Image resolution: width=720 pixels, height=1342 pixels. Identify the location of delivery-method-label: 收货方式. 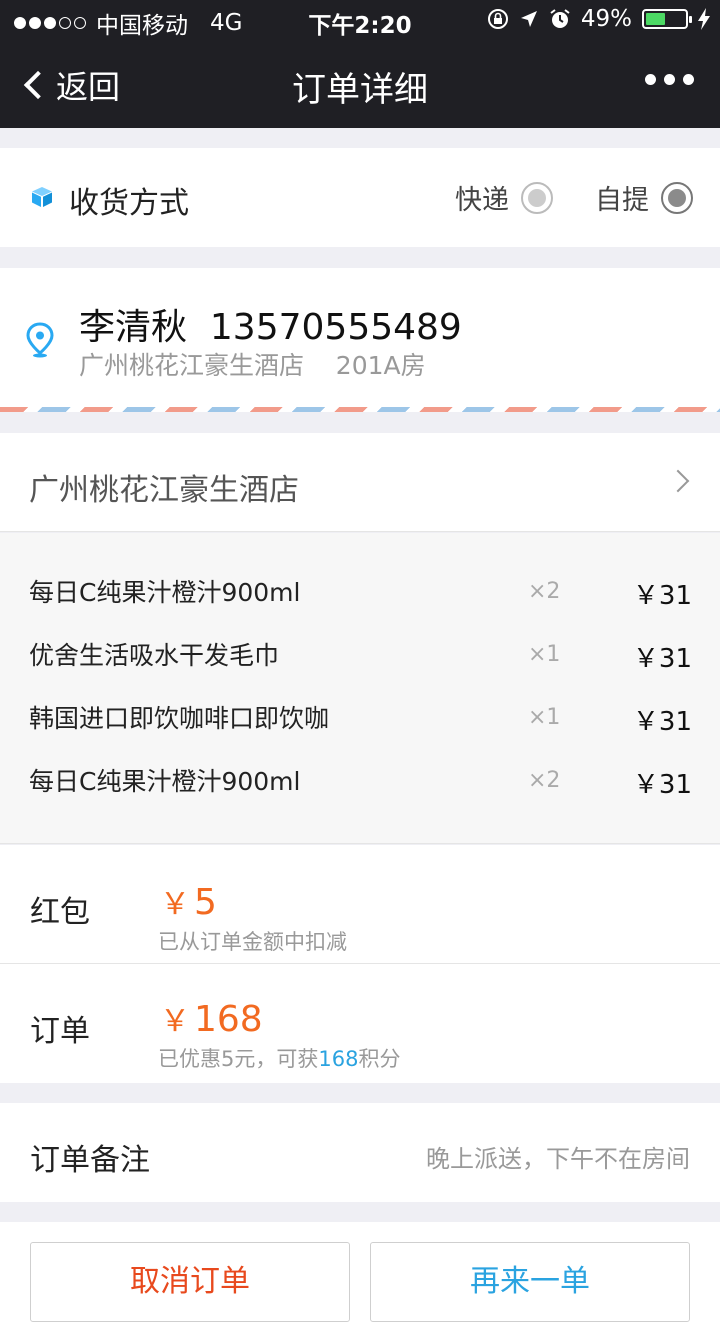
(129, 203).